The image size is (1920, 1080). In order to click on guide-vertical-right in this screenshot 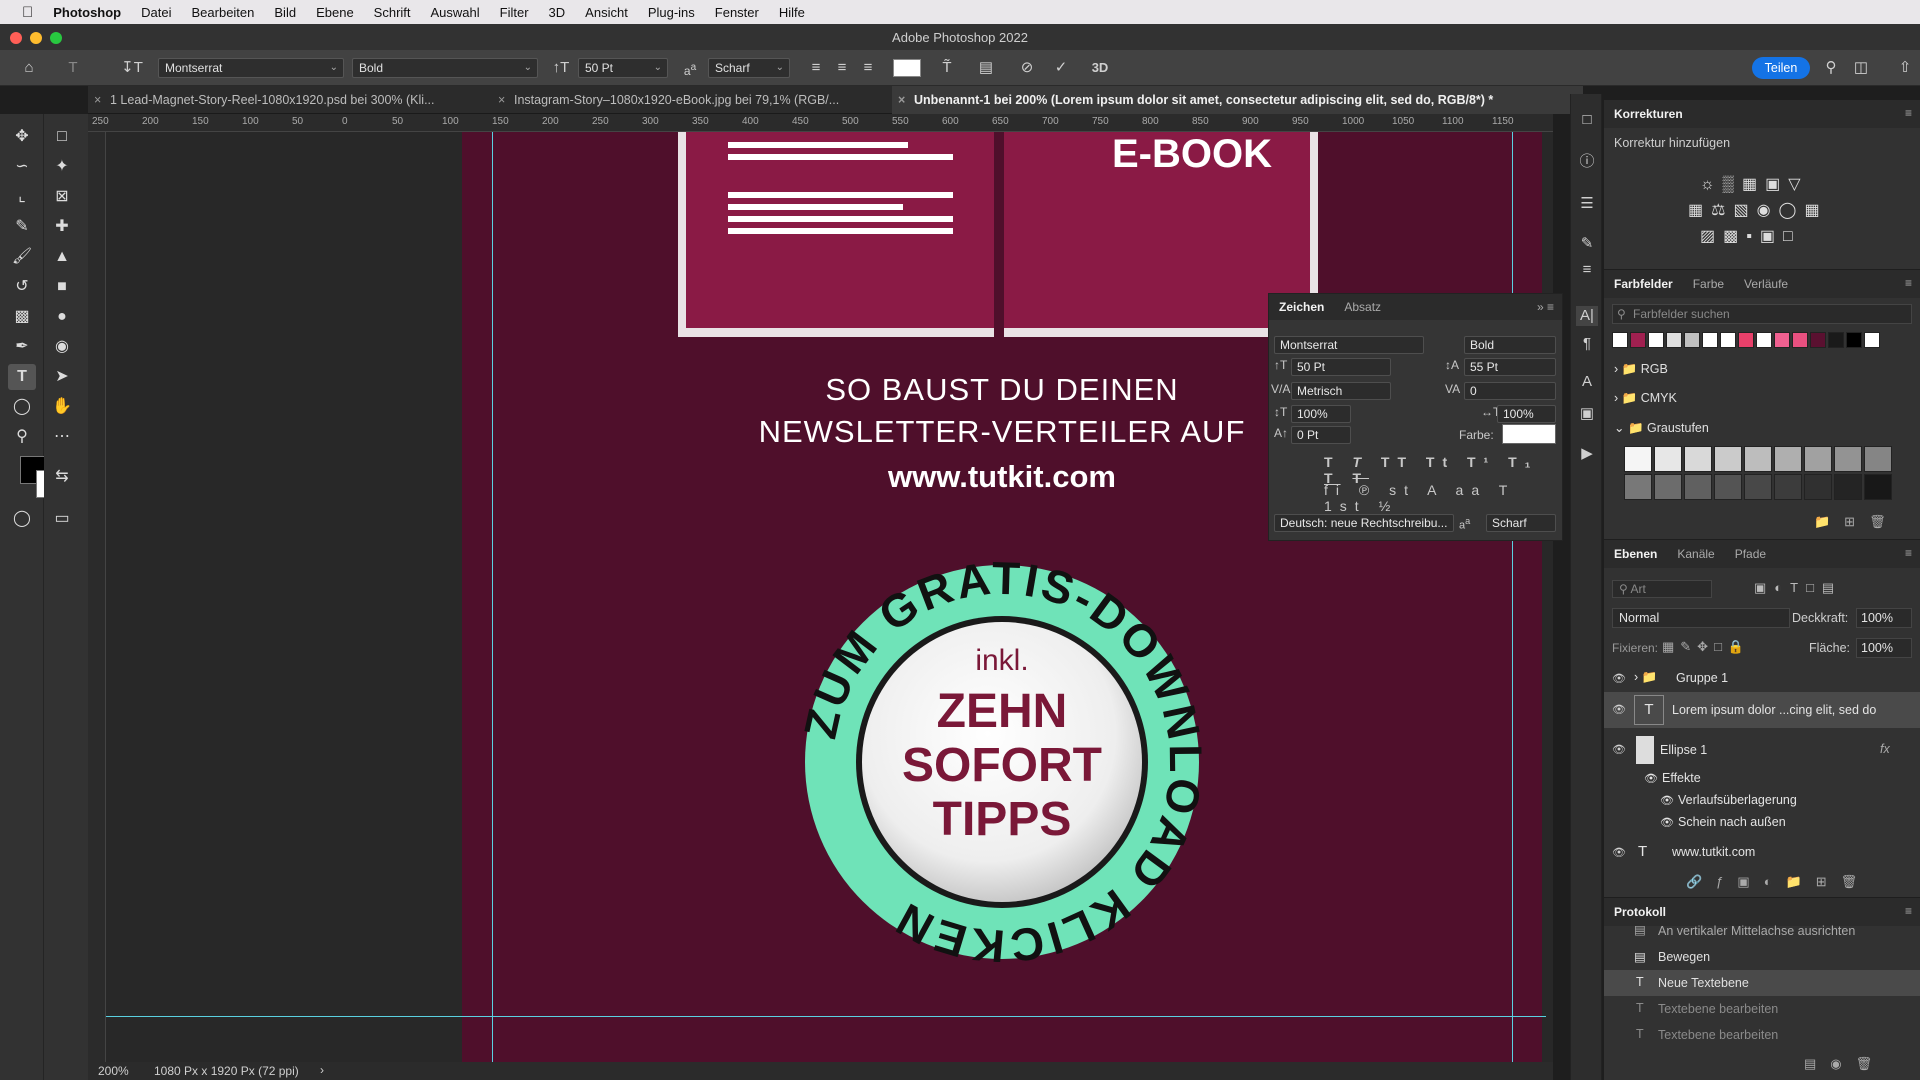, I will do `click(1512, 601)`.